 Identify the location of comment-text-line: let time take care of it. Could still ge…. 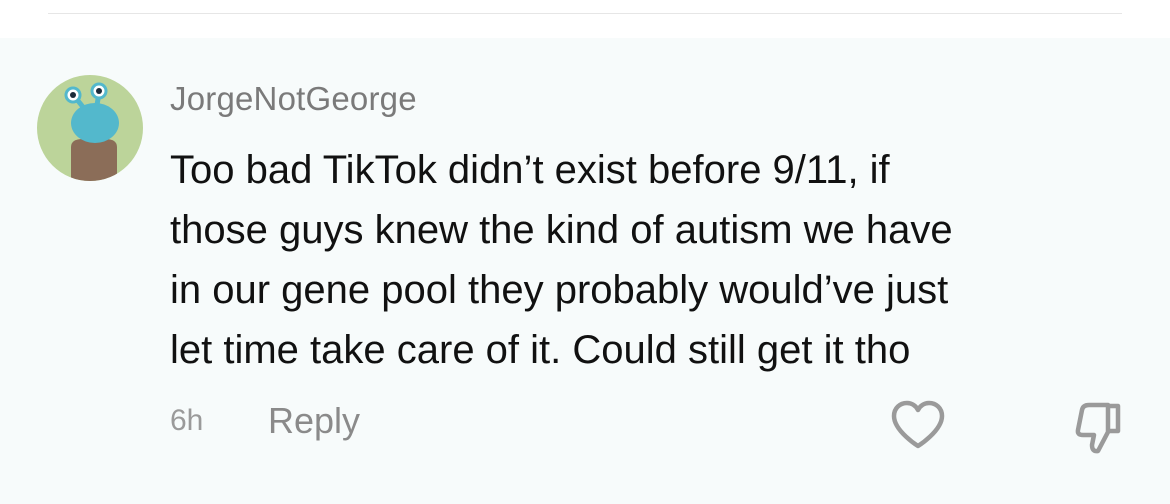
(540, 350).